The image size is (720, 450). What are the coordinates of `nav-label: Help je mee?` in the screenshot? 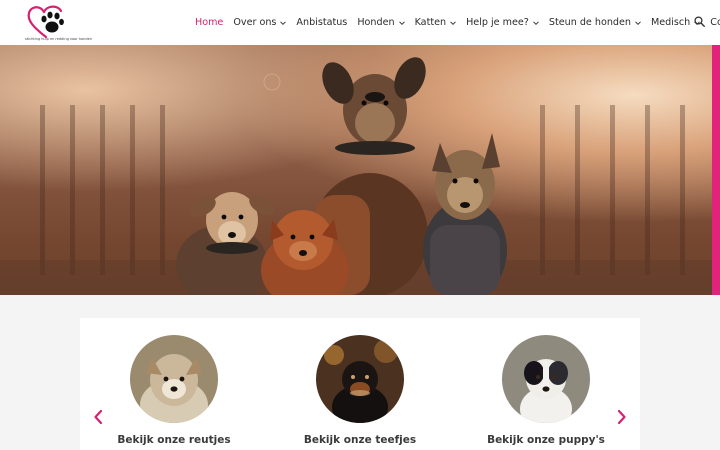 It's located at (497, 22).